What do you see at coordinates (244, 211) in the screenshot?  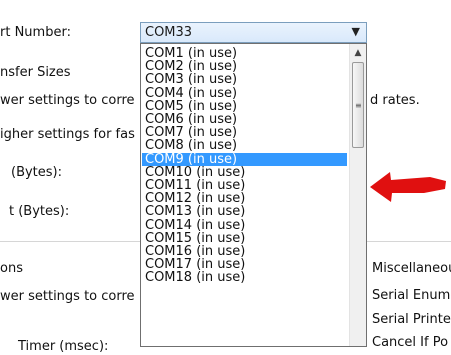 I see `list-item: COM13 (in use)` at bounding box center [244, 211].